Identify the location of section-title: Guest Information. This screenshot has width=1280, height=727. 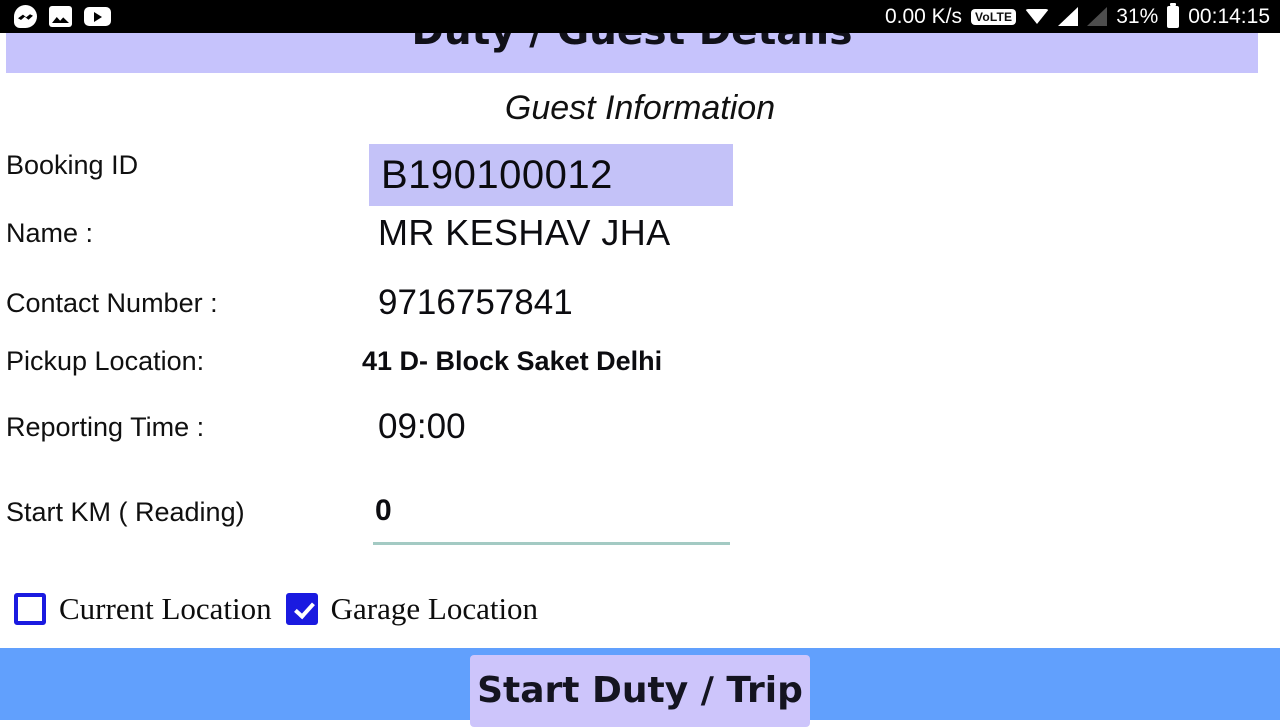
(640, 108).